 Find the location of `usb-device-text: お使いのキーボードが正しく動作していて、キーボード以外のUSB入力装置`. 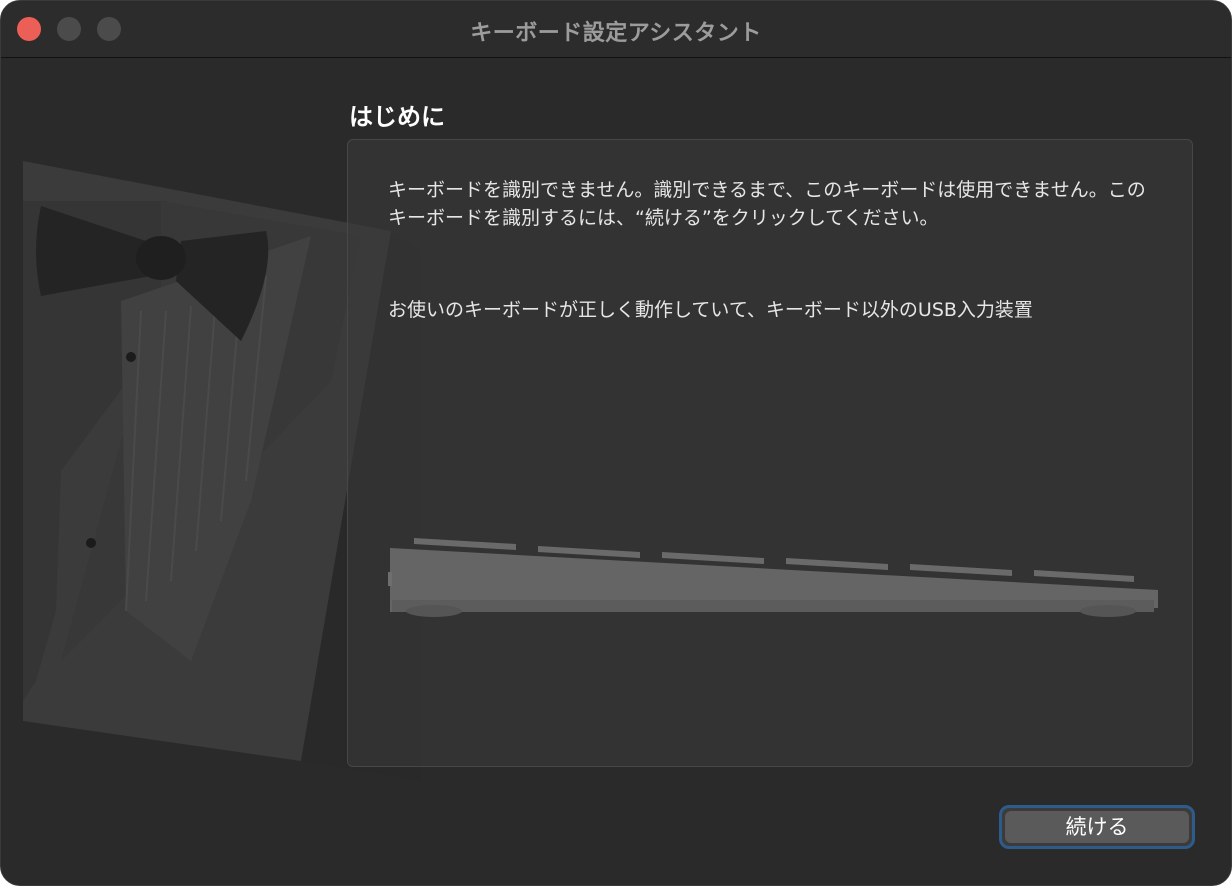

usb-device-text: お使いのキーボードが正しく動作していて、キーボード以外のUSB入力装置 is located at coordinates (710, 310).